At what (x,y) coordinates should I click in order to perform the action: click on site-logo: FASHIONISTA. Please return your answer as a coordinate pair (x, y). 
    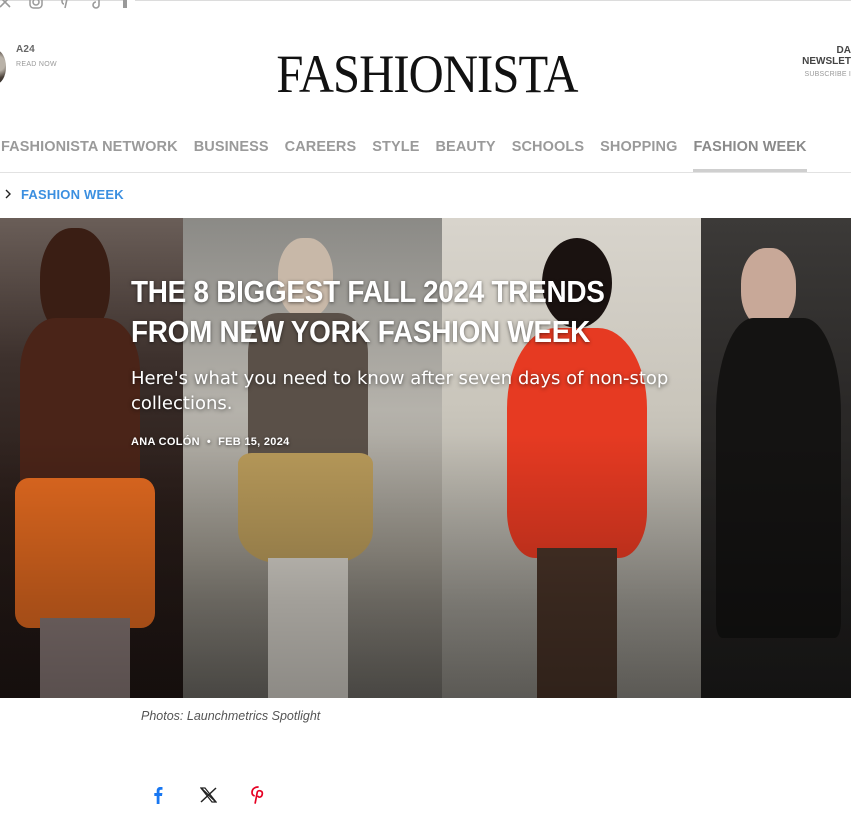
    Looking at the image, I should click on (427, 74).